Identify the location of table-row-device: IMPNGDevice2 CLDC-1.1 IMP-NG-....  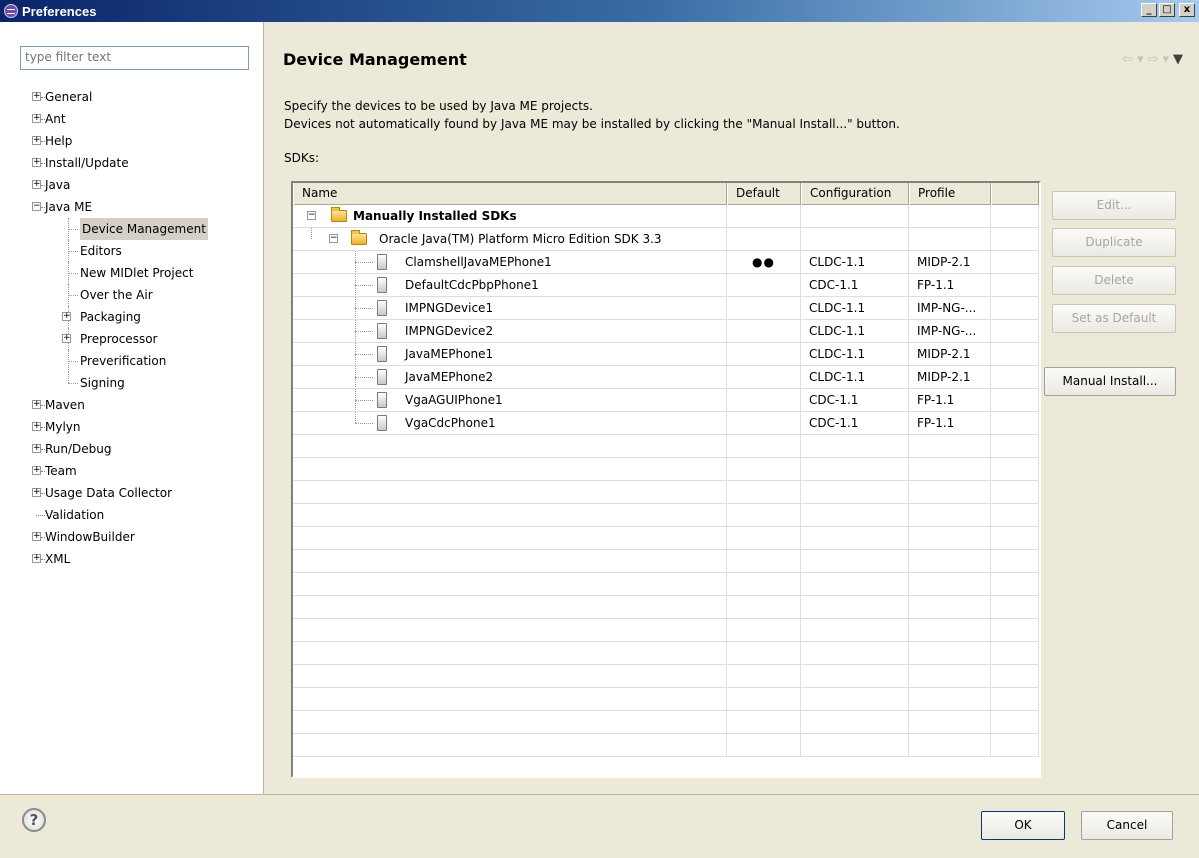
(666, 331).